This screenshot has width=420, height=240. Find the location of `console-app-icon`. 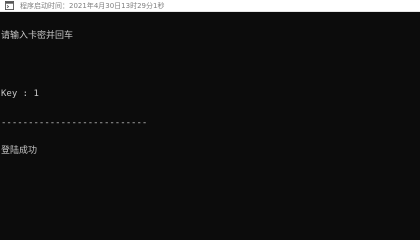

console-app-icon is located at coordinates (9, 5).